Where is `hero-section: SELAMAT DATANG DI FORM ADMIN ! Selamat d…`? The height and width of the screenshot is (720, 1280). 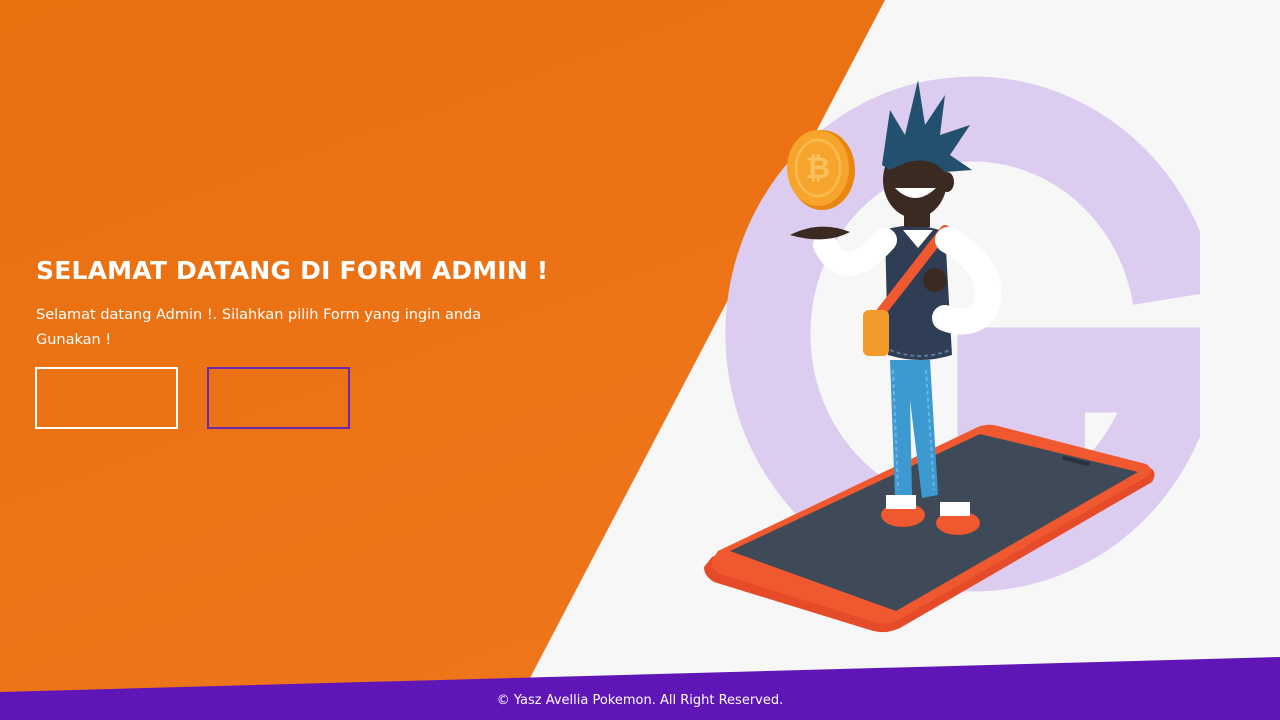 hero-section: SELAMAT DATANG DI FORM ADMIN ! Selamat d… is located at coordinates (296, 304).